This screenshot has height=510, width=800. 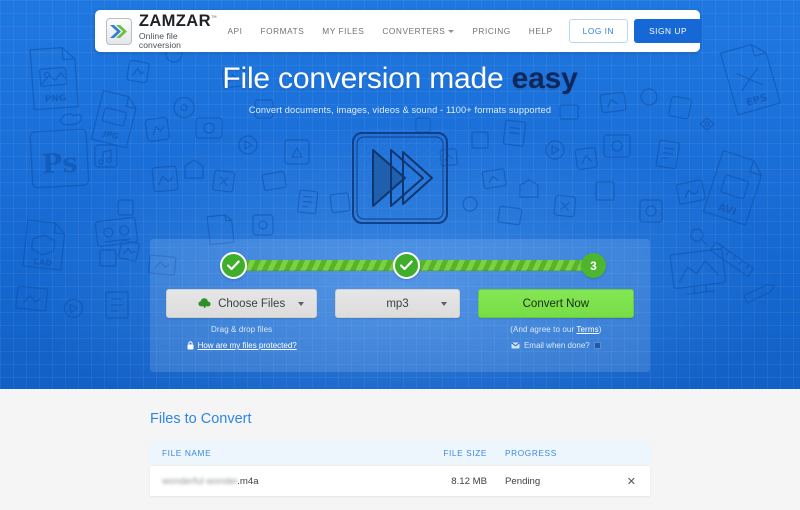 I want to click on email-when-done-row: Email when done?, so click(x=556, y=345).